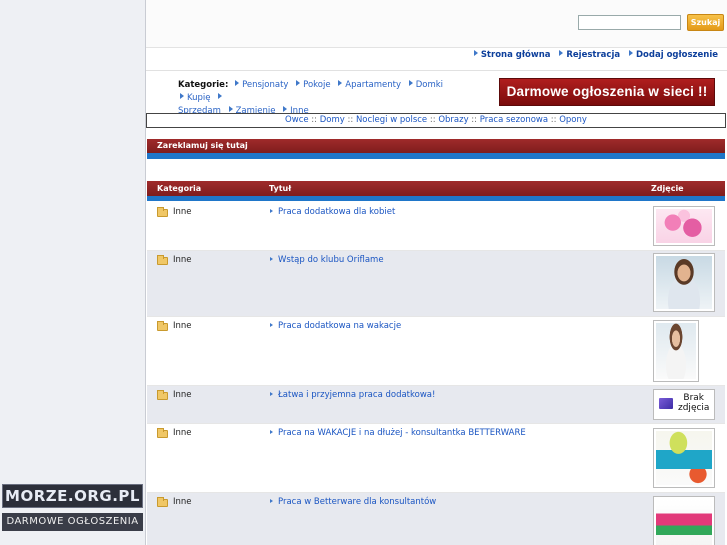 The width and height of the screenshot is (727, 545). What do you see at coordinates (72, 522) in the screenshot?
I see `logo-subtitle: DARMOWE OGŁOSZENIA` at bounding box center [72, 522].